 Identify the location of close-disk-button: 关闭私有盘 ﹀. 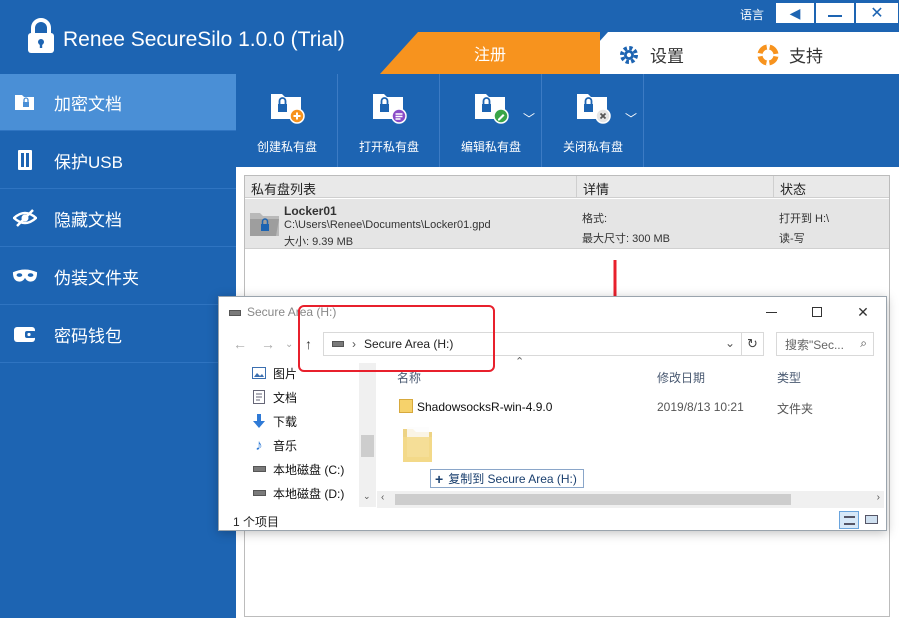
(593, 120).